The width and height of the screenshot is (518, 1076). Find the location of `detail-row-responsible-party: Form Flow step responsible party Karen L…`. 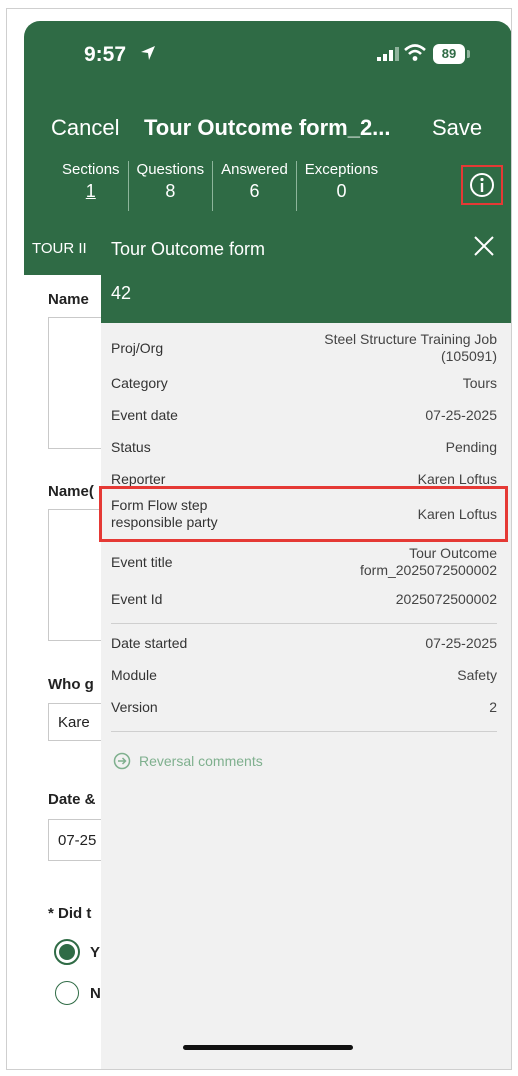

detail-row-responsible-party: Form Flow step responsible party Karen L… is located at coordinates (304, 514).